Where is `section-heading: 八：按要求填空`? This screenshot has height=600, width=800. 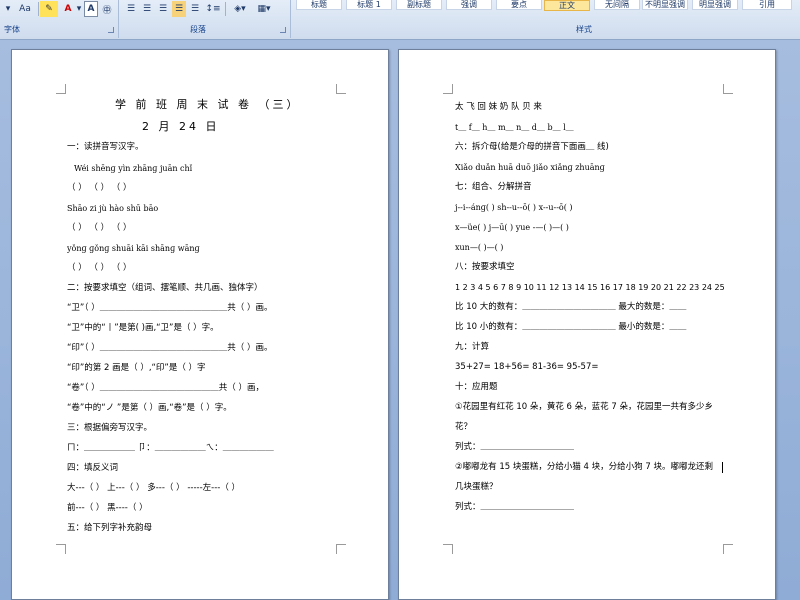 section-heading: 八：按要求填空 is located at coordinates (485, 267).